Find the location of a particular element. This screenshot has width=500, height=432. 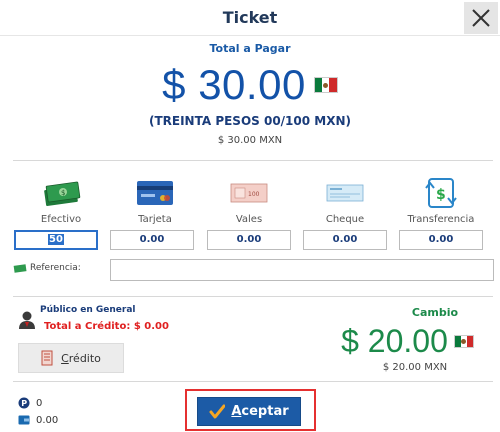

change-amount: $ 20.00 is located at coordinates (394, 340).